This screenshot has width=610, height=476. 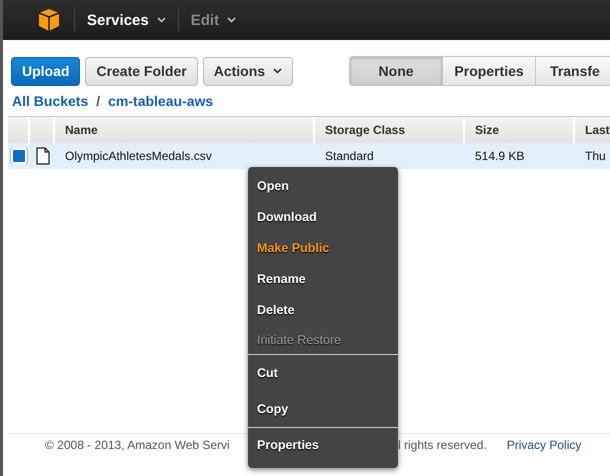 I want to click on nav-menu: Services, so click(x=126, y=20).